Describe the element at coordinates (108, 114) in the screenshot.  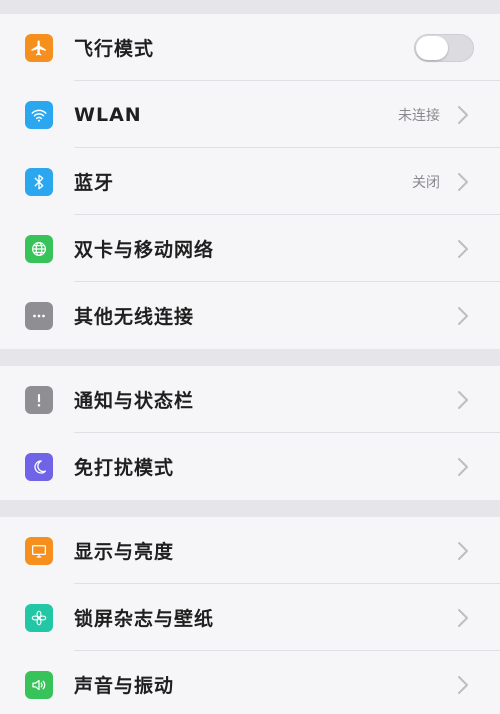
I see `wlan-label: WLAN` at that location.